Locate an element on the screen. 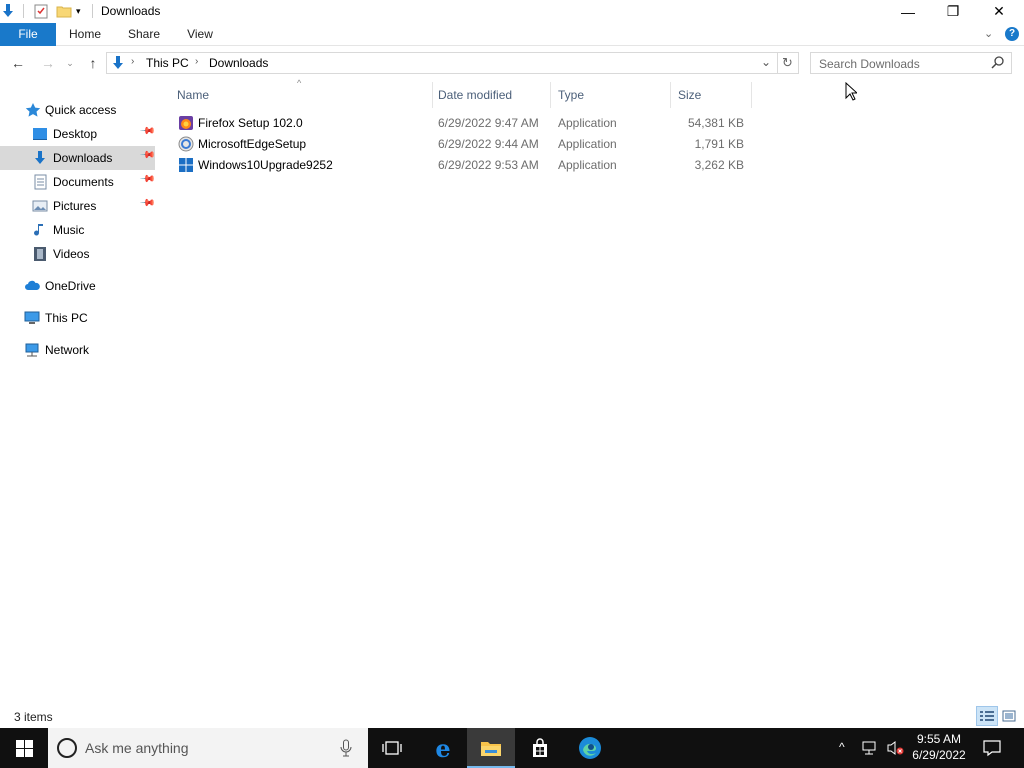 This screenshot has width=1024, height=768. clock: 9:55 AM 6/29/2022 is located at coordinates (939, 748).